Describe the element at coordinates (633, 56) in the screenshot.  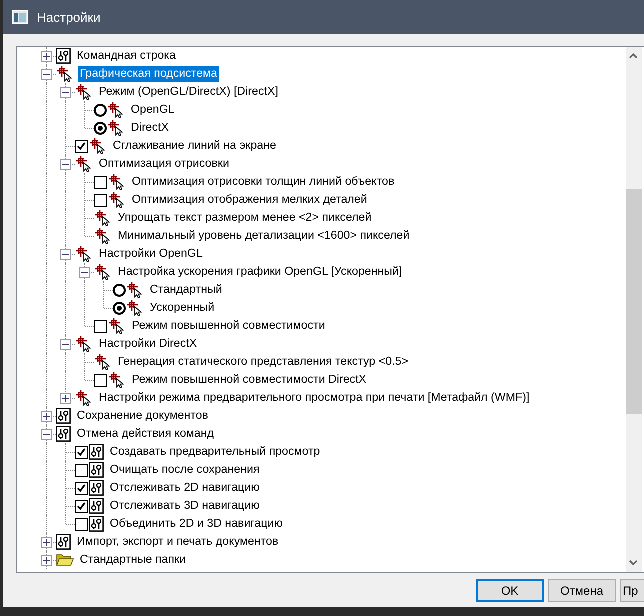
I see `scroll-up-icon` at that location.